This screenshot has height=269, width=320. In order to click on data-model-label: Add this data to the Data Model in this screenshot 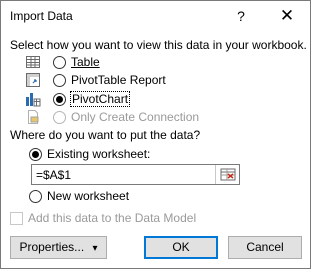, I will do `click(112, 218)`.